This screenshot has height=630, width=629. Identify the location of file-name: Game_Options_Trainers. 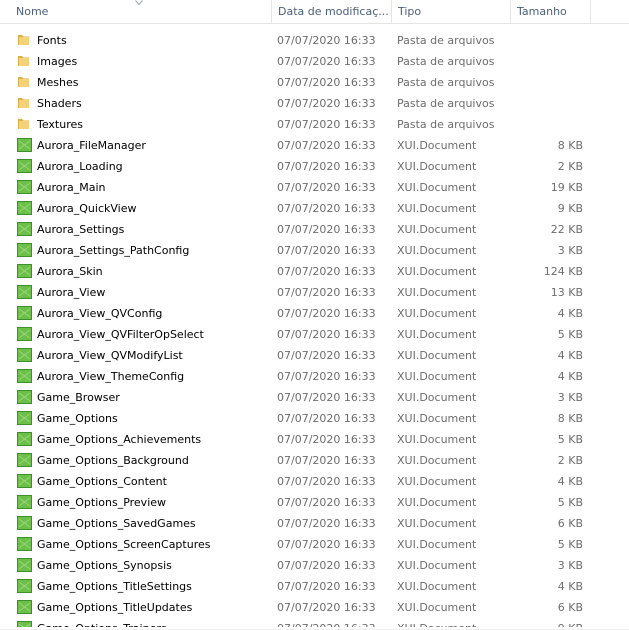
(152, 622).